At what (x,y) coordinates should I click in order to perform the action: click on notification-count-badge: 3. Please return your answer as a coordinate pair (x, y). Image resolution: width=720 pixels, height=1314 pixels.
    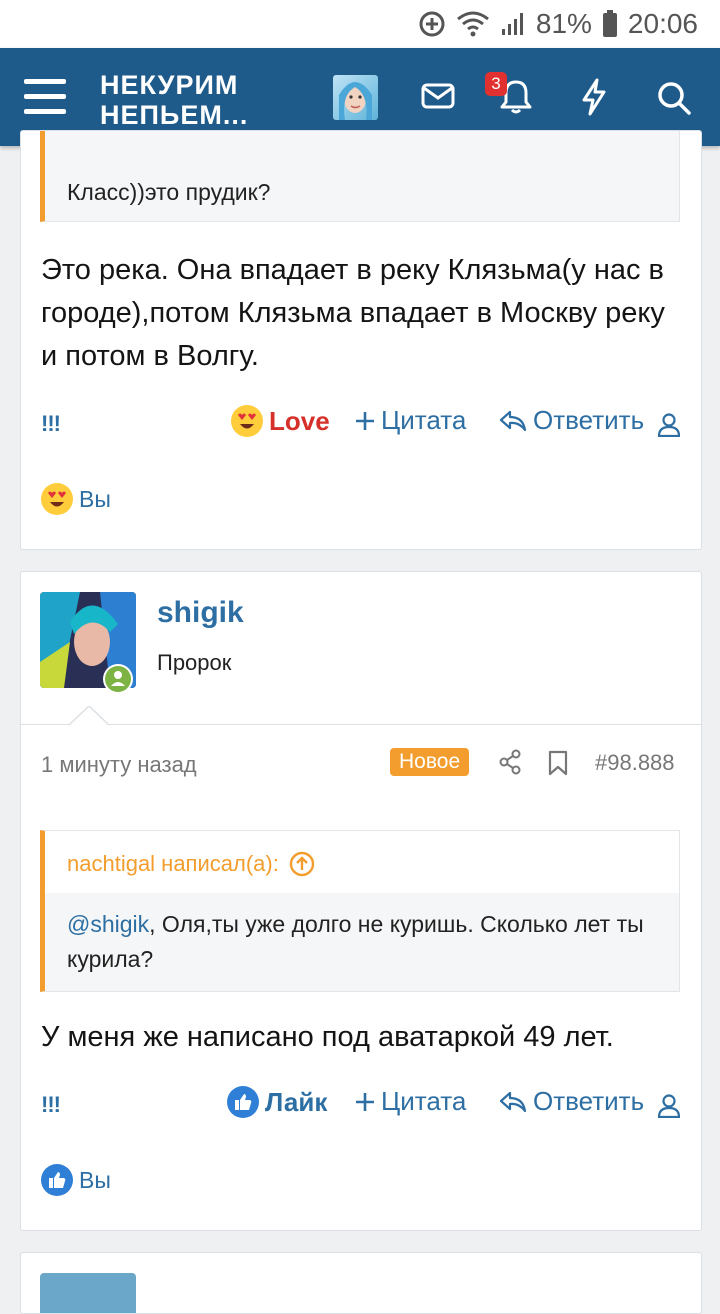
    Looking at the image, I should click on (496, 84).